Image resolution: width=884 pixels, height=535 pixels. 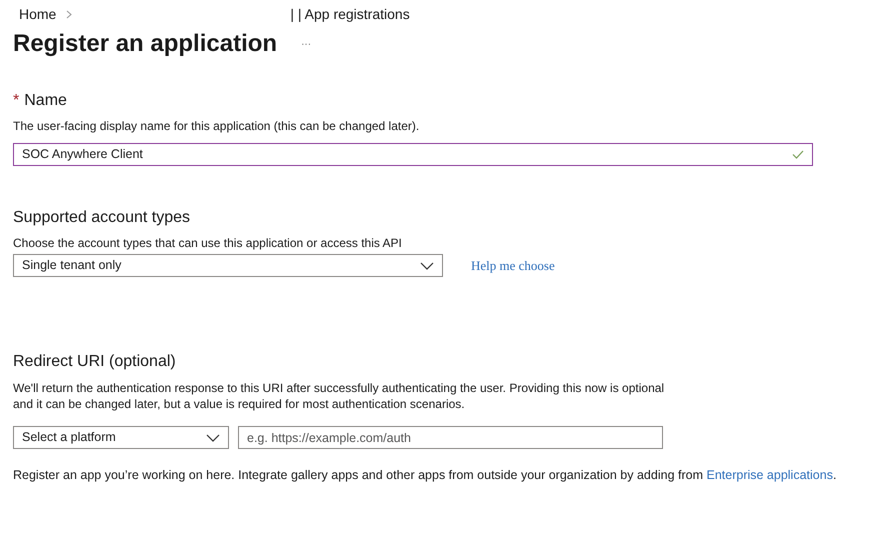 I want to click on footer-text: Register an app you’re working on here. Integrate gallery apps and other apps from outside your organization by adding from Enterprise applications., so click(x=425, y=475).